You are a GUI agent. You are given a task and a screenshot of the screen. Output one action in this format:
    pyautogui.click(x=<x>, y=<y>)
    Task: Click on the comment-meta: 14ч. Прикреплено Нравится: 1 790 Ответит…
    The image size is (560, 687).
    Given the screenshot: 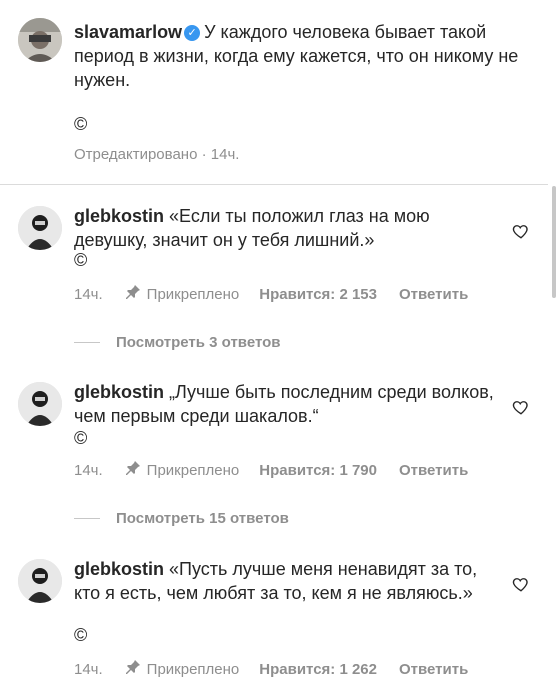 What is the action you would take?
    pyautogui.click(x=271, y=470)
    